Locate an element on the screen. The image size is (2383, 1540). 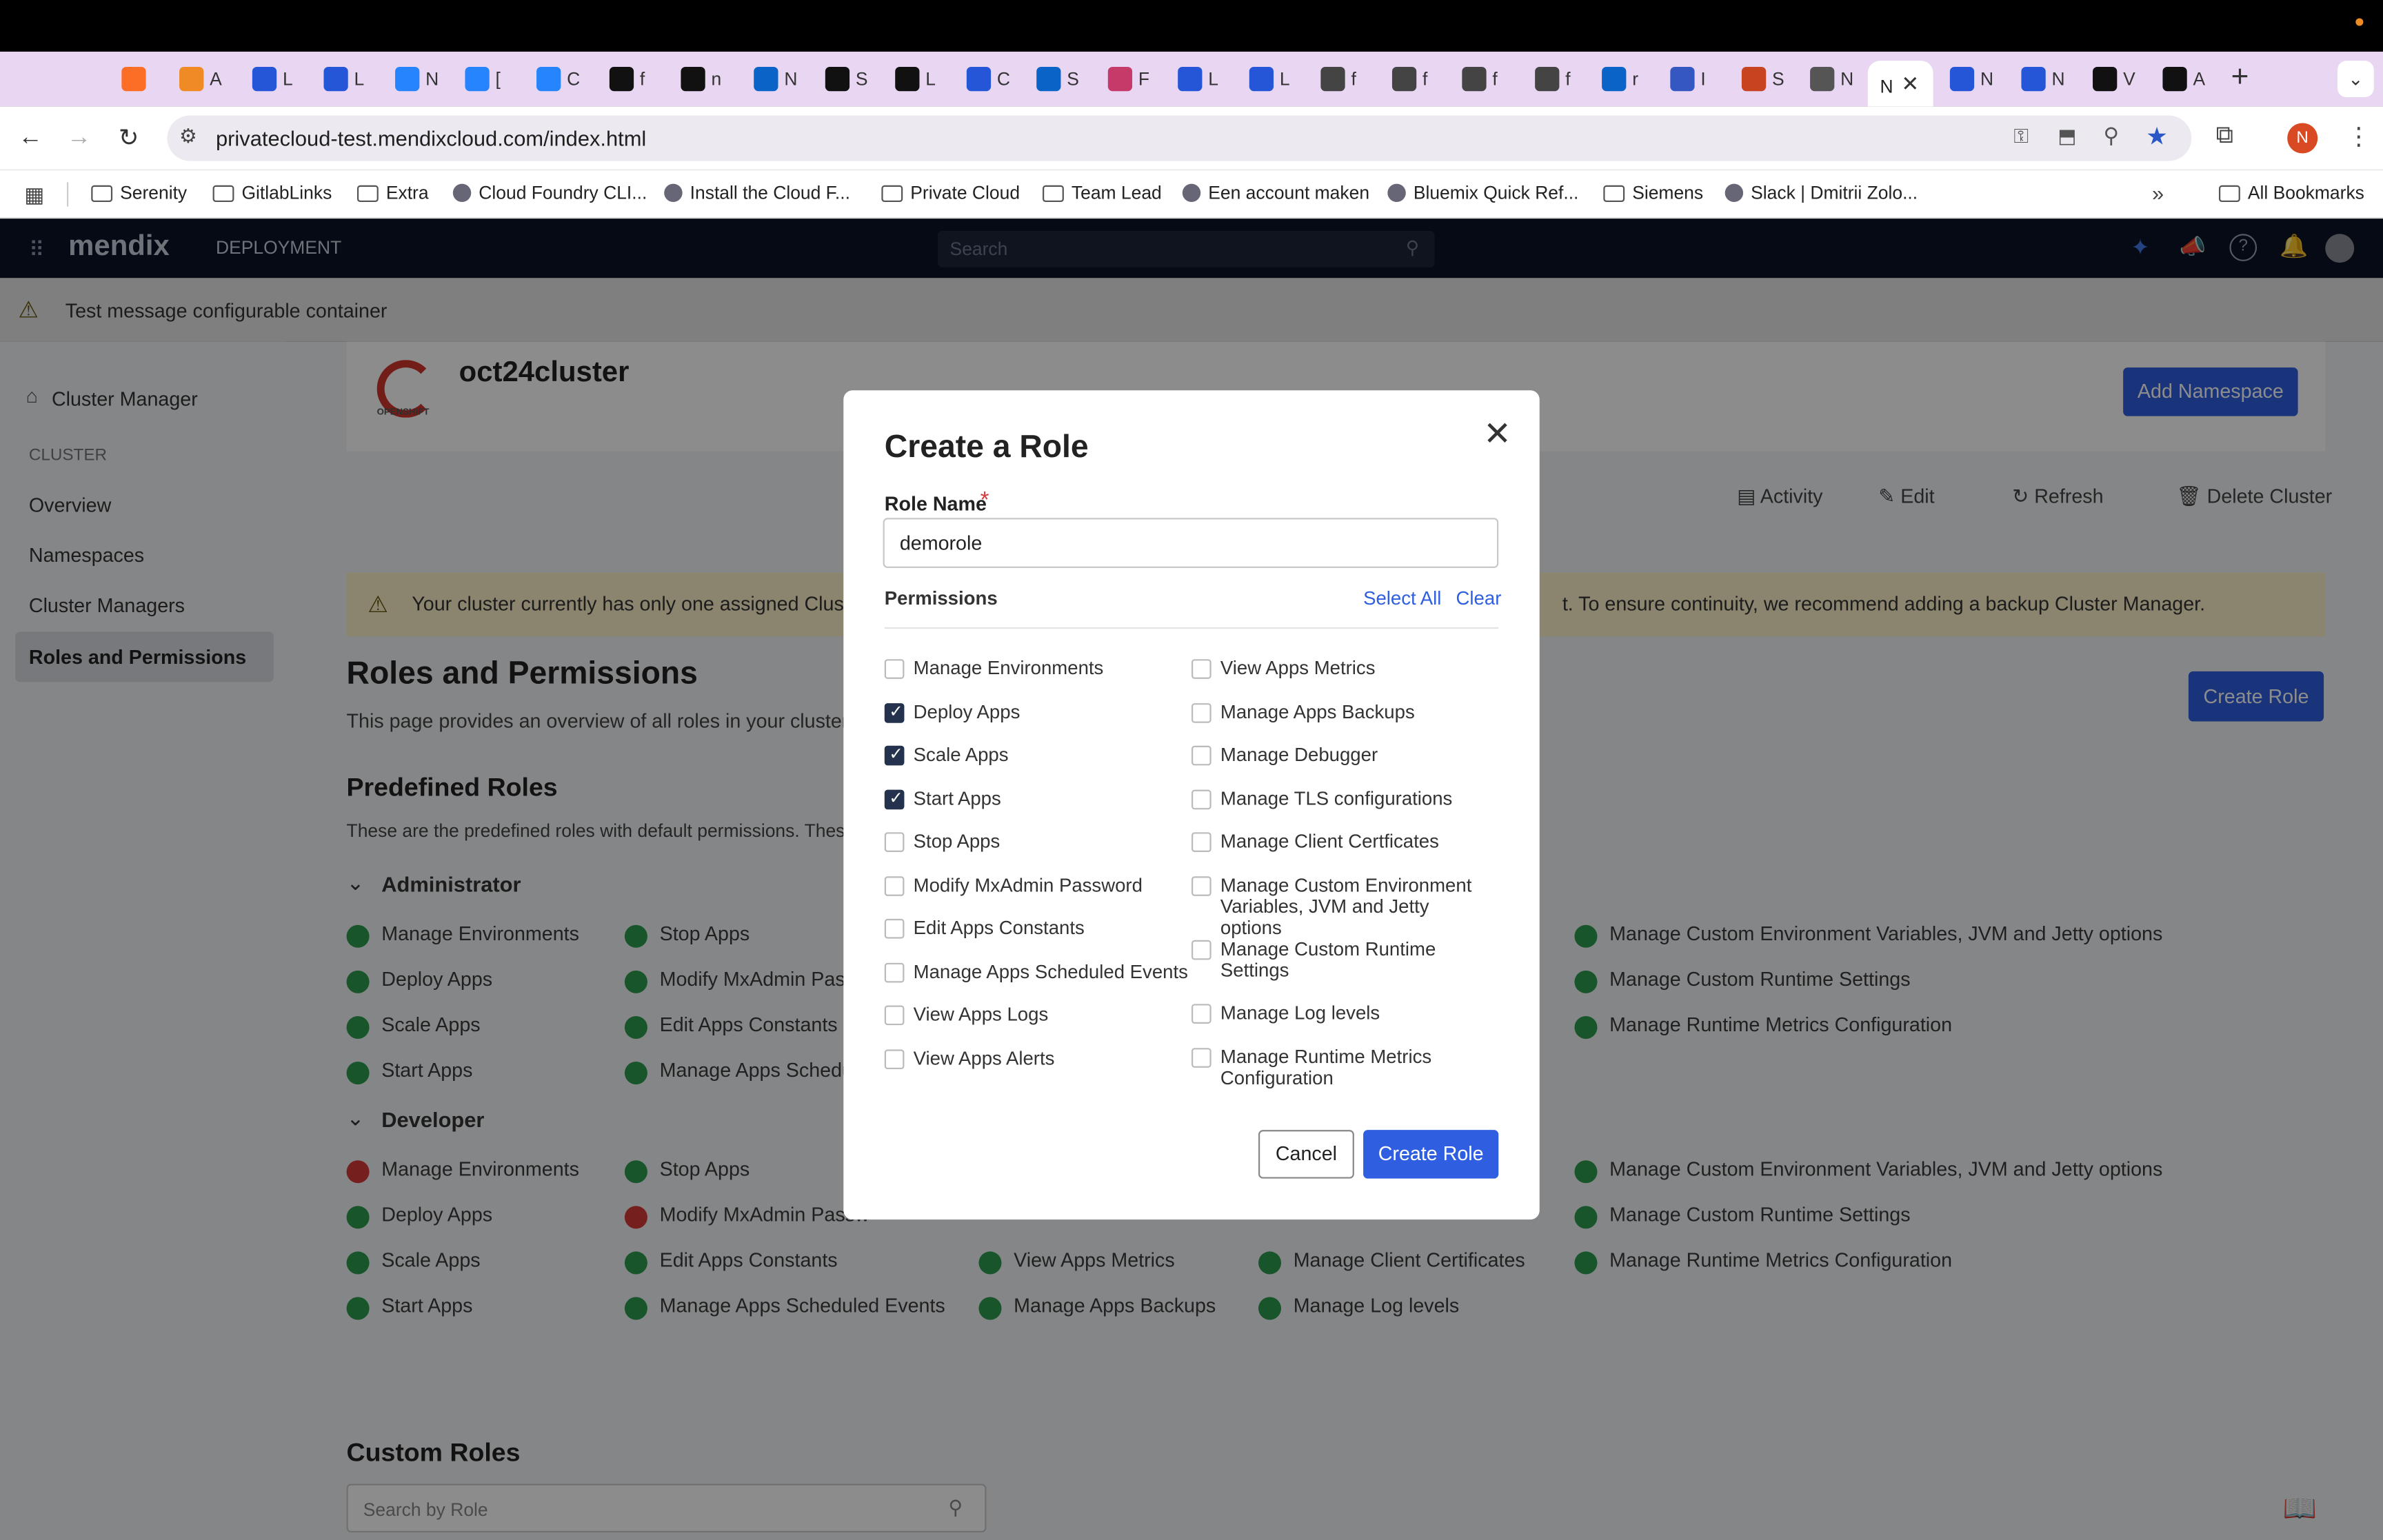
browser-tab: n is located at coordinates (715, 79).